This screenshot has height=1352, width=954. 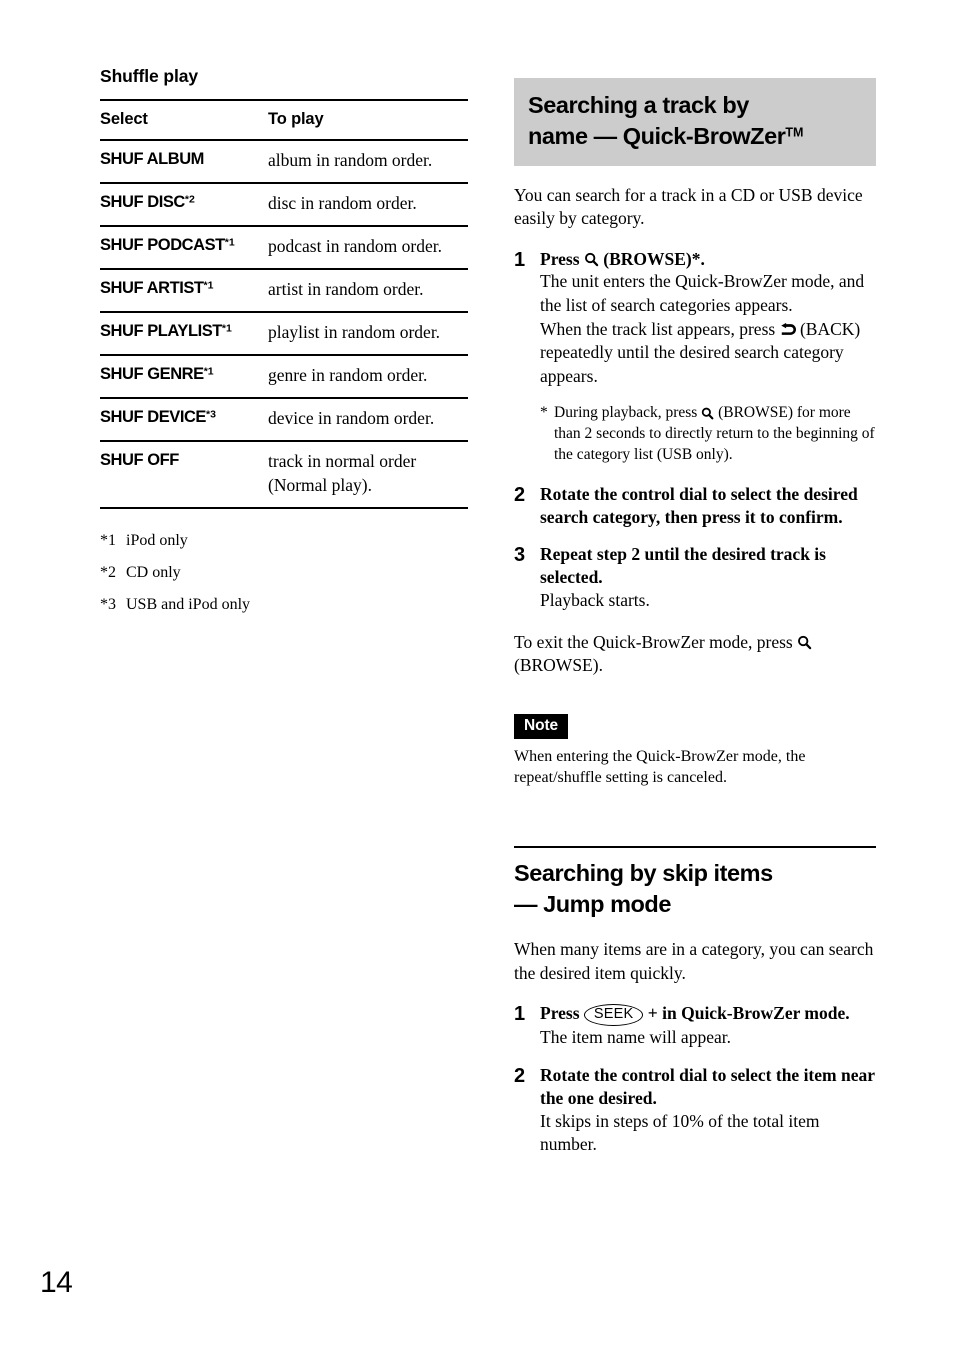 What do you see at coordinates (142, 201) in the screenshot?
I see `select-label: SHUF DISC` at bounding box center [142, 201].